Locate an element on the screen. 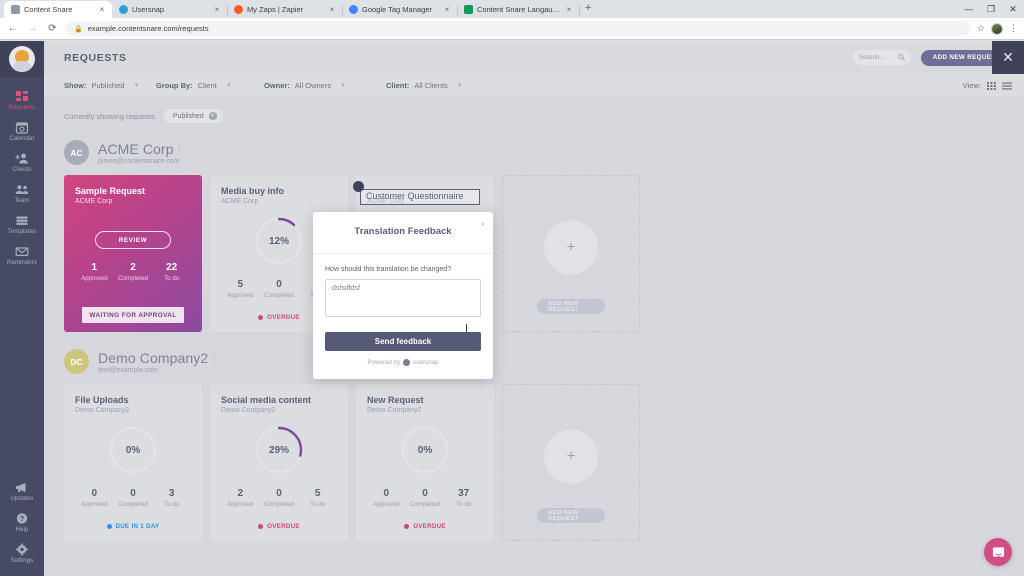 Image resolution: width=1024 pixels, height=576 pixels. reload-button: ⟳ is located at coordinates (52, 28).